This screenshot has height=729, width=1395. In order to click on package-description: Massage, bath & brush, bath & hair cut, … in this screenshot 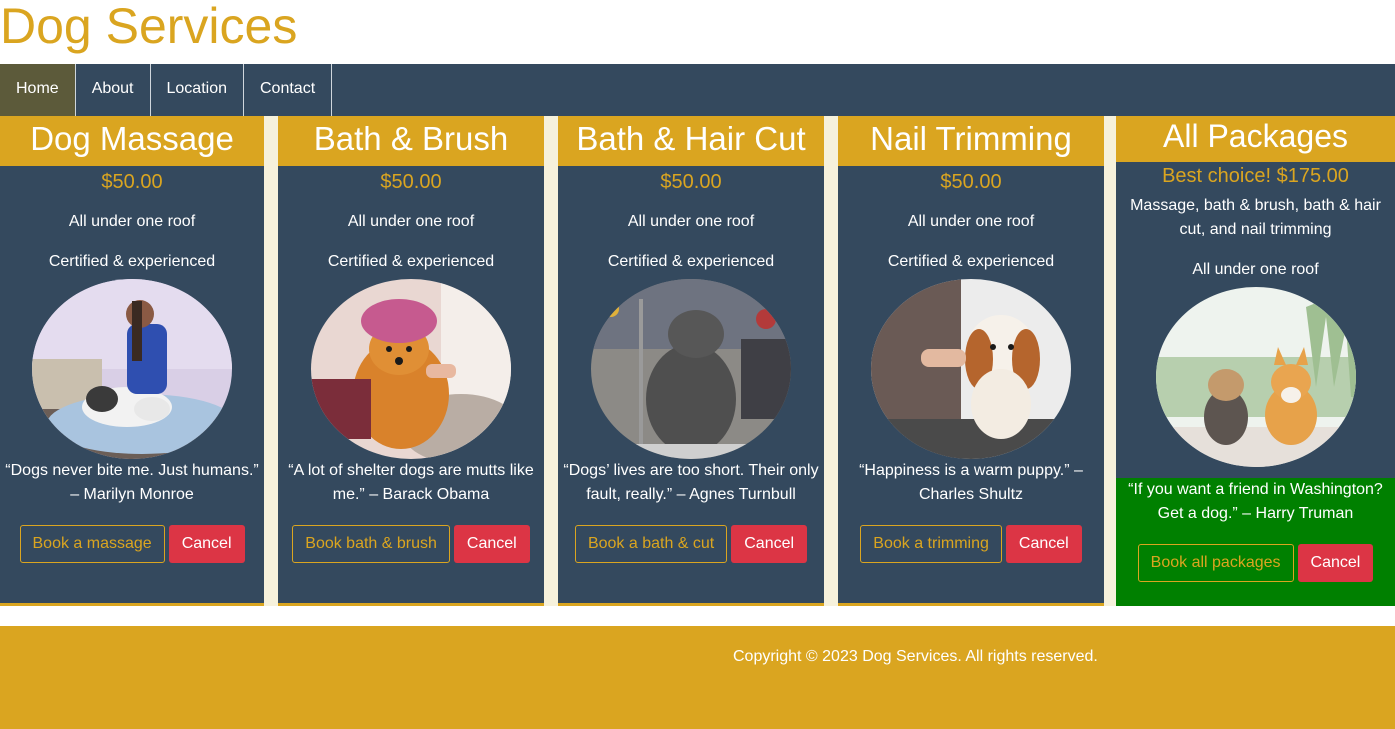, I will do `click(1255, 217)`.